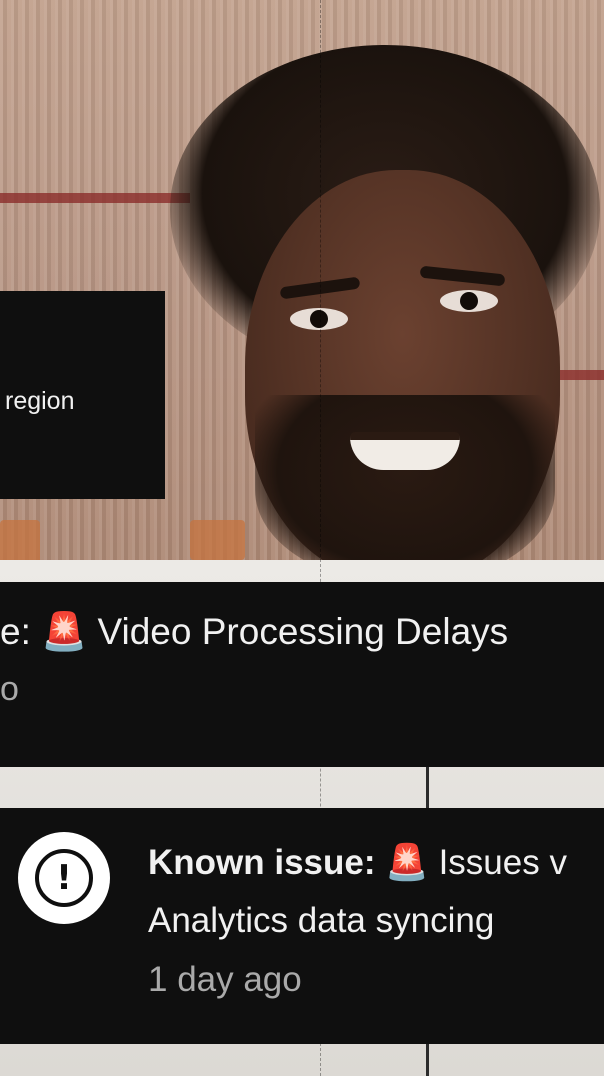 The height and width of the screenshot is (1076, 604). Describe the element at coordinates (40, 401) in the screenshot. I see `region-label: region` at that location.